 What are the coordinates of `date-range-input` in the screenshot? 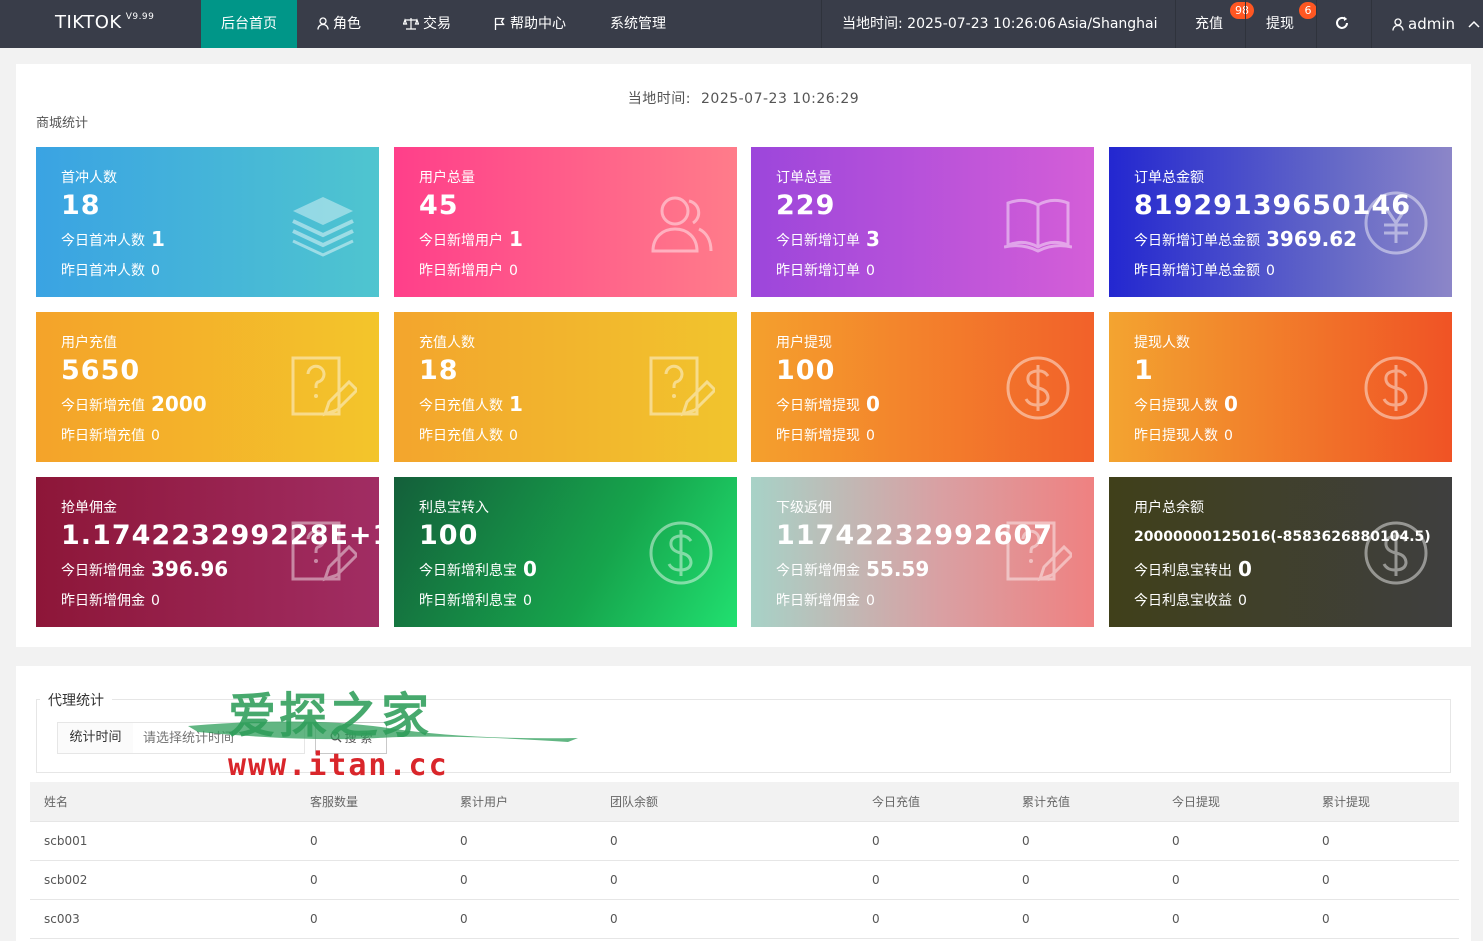 It's located at (219, 738).